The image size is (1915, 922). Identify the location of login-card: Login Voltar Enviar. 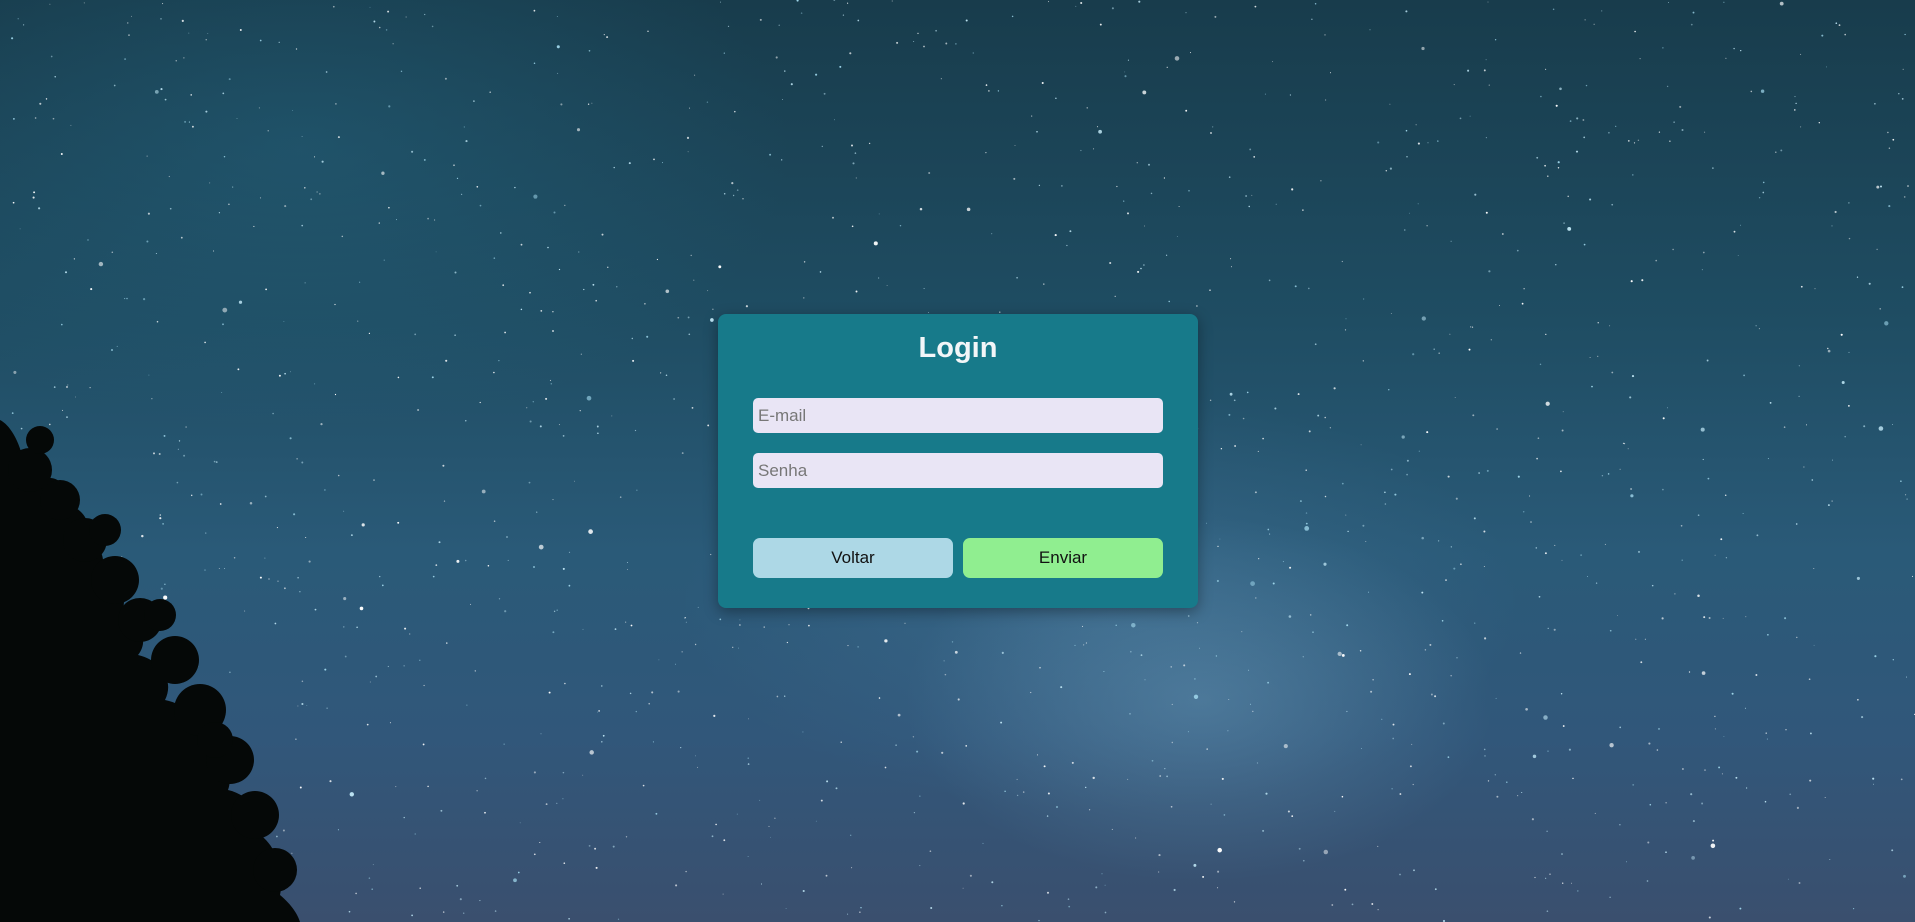
(958, 461).